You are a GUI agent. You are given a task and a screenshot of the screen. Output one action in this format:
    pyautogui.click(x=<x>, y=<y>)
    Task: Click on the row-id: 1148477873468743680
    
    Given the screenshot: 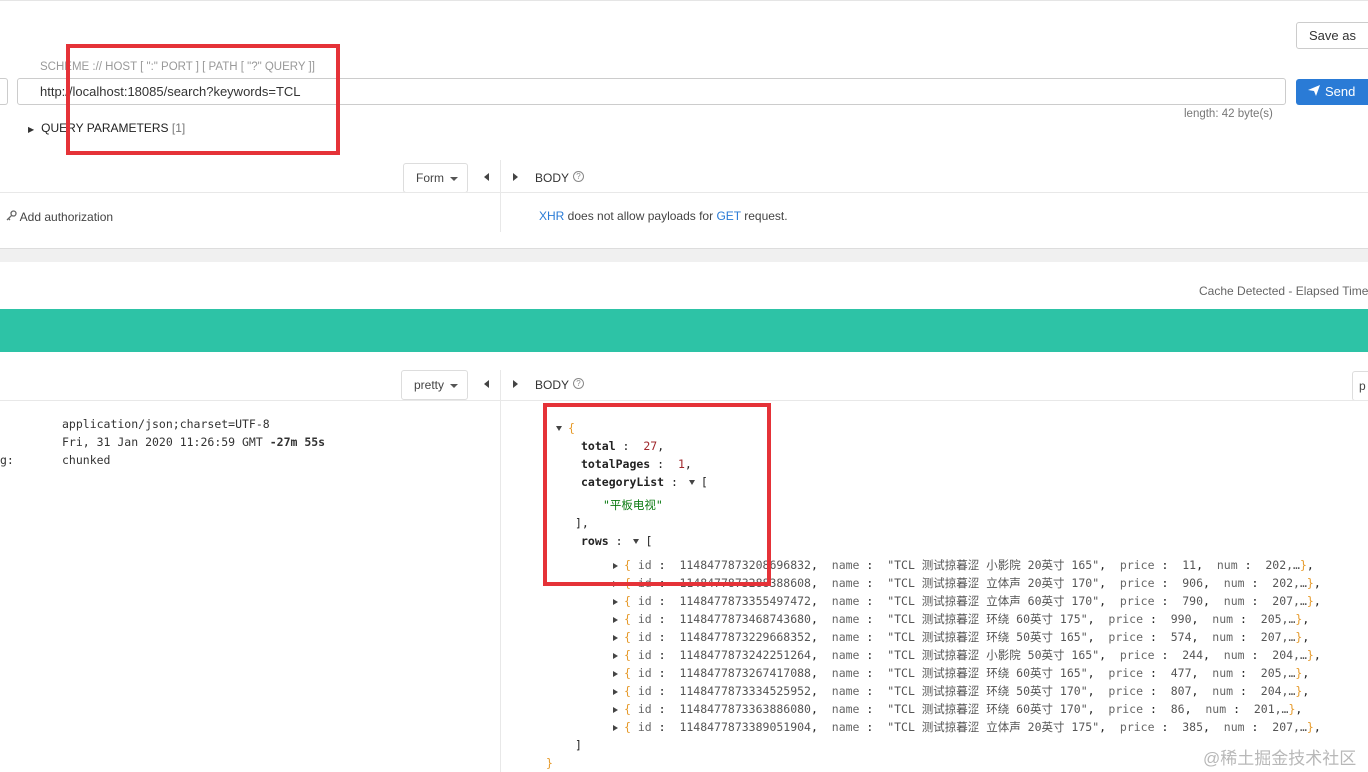 What is the action you would take?
    pyautogui.click(x=745, y=619)
    